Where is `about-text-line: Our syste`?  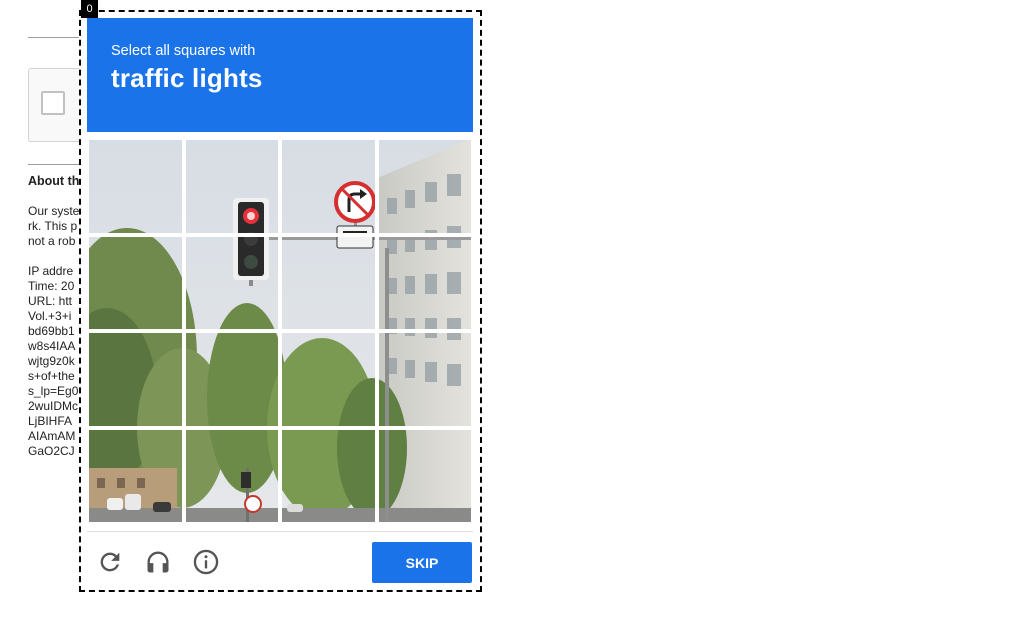
about-text-line: Our syste is located at coordinates (54, 211).